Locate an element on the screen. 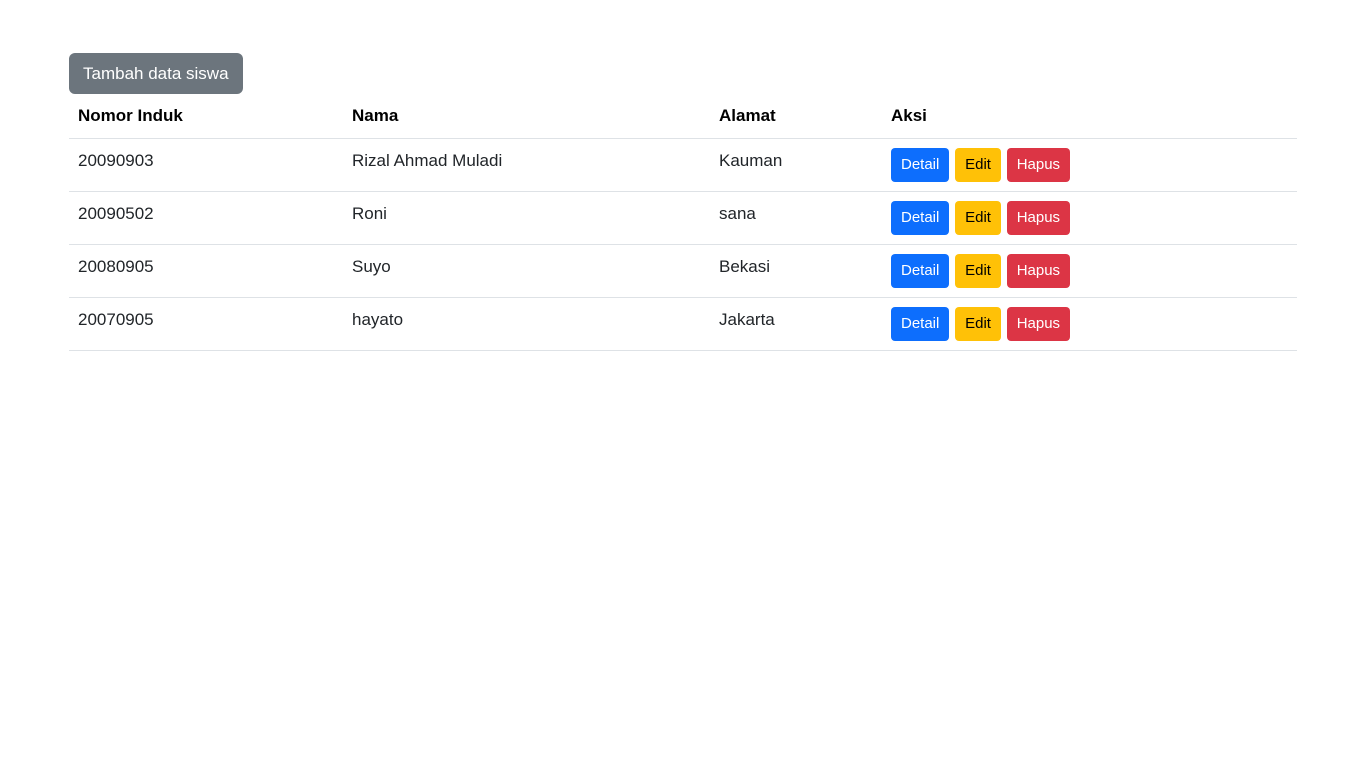 The height and width of the screenshot is (768, 1366). table-header-row: Nomor Induk Nama Alamat Aksi is located at coordinates (683, 116).